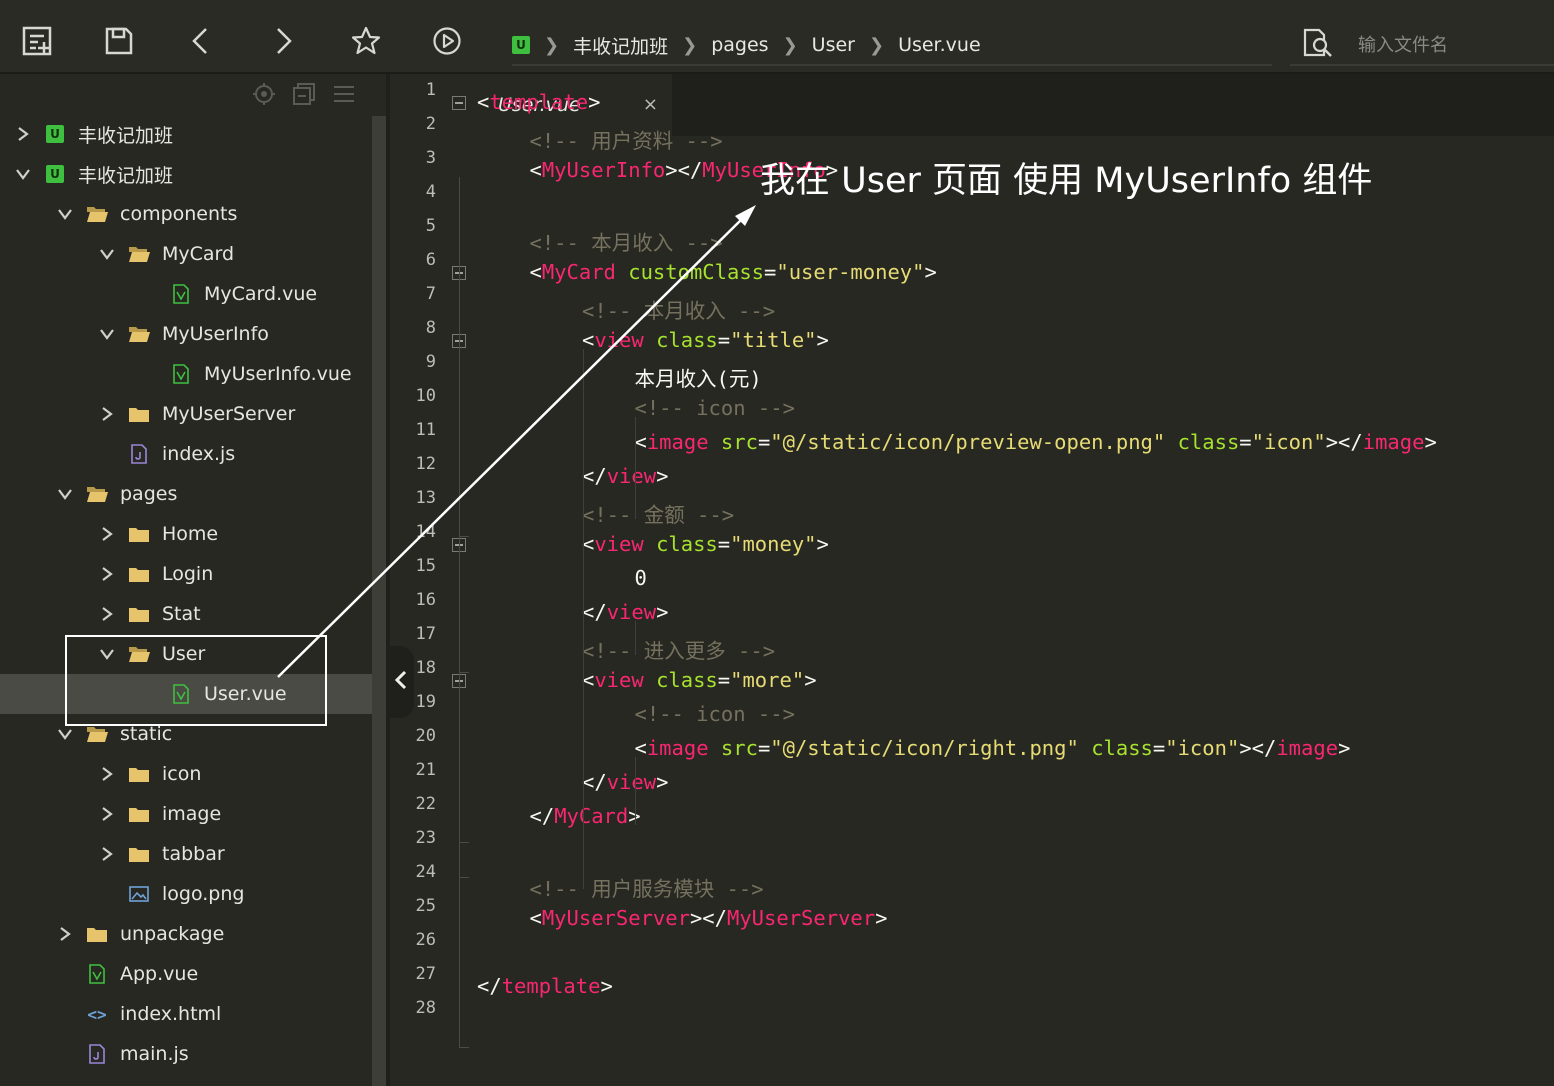 The height and width of the screenshot is (1086, 1554). What do you see at coordinates (186, 494) in the screenshot?
I see `tree-item: pages` at bounding box center [186, 494].